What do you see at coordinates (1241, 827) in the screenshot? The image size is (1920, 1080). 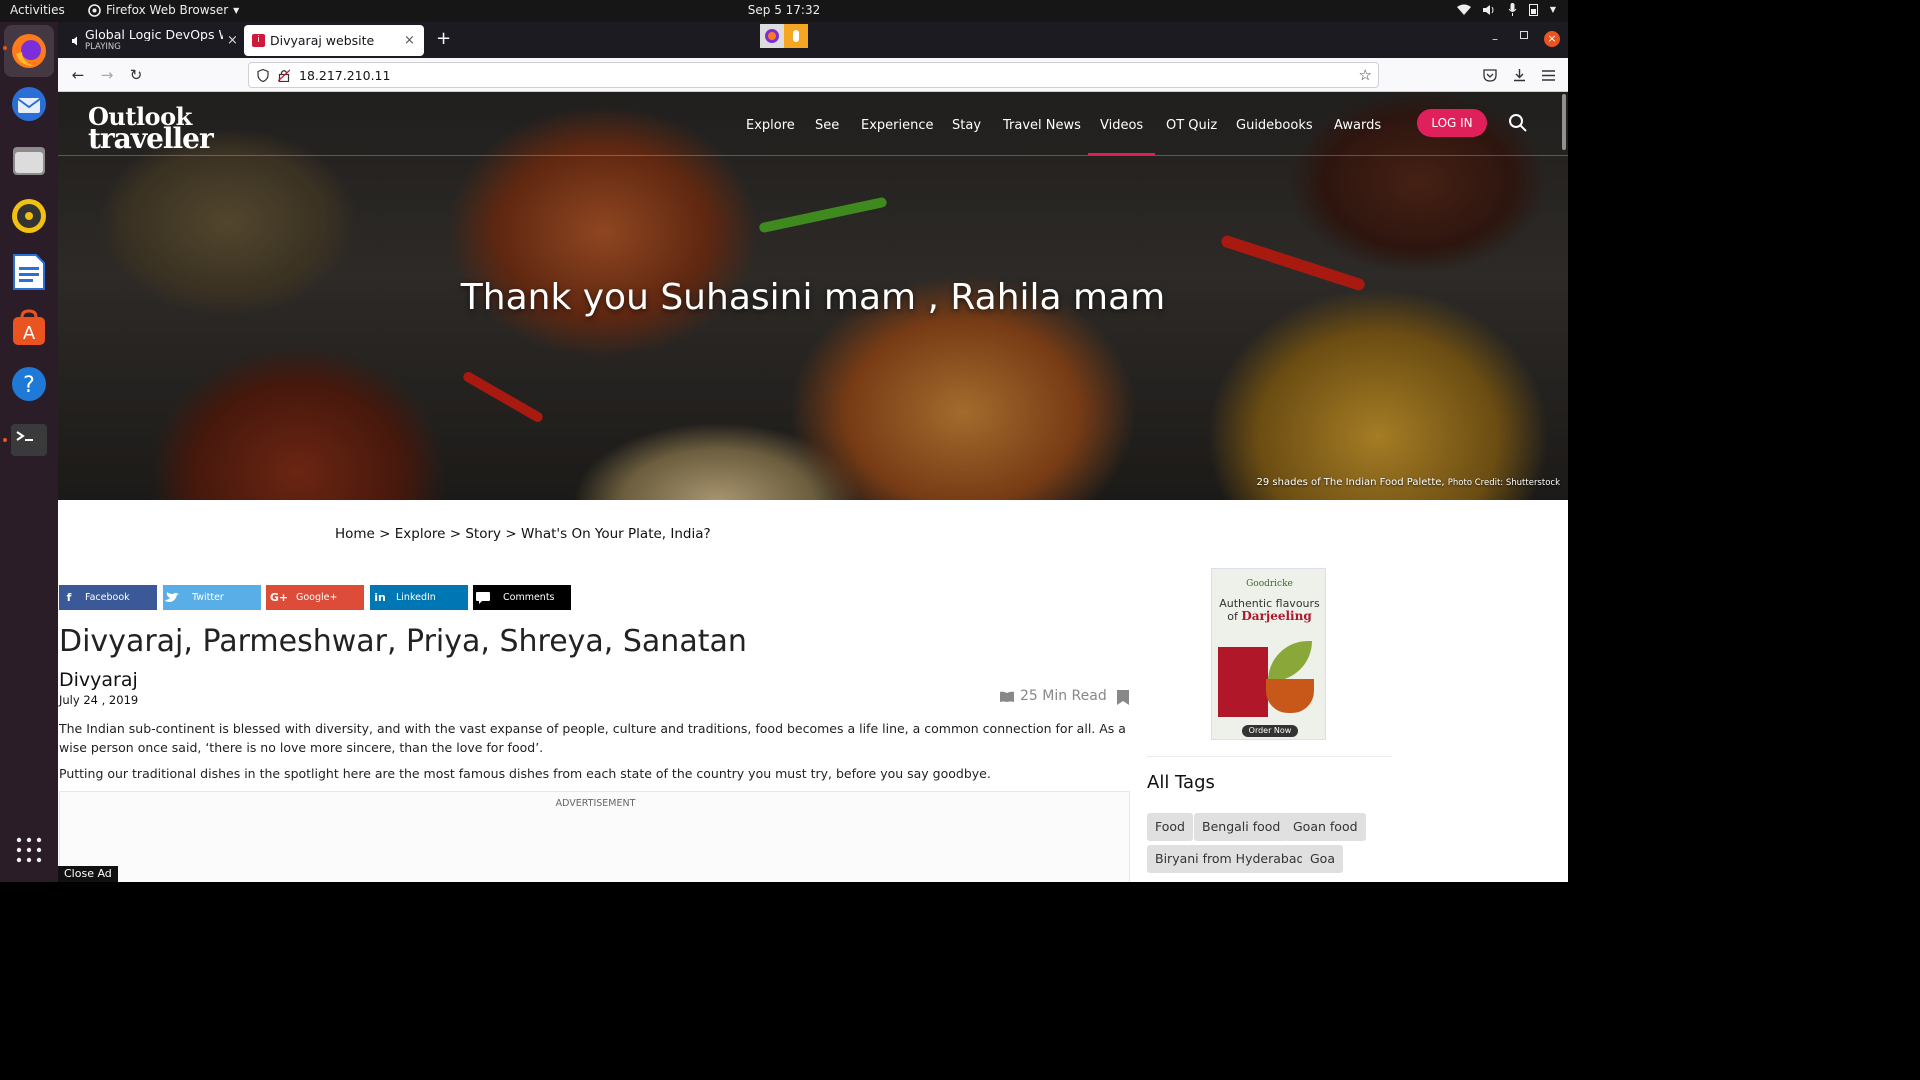 I see `tag-item: Bengali food` at bounding box center [1241, 827].